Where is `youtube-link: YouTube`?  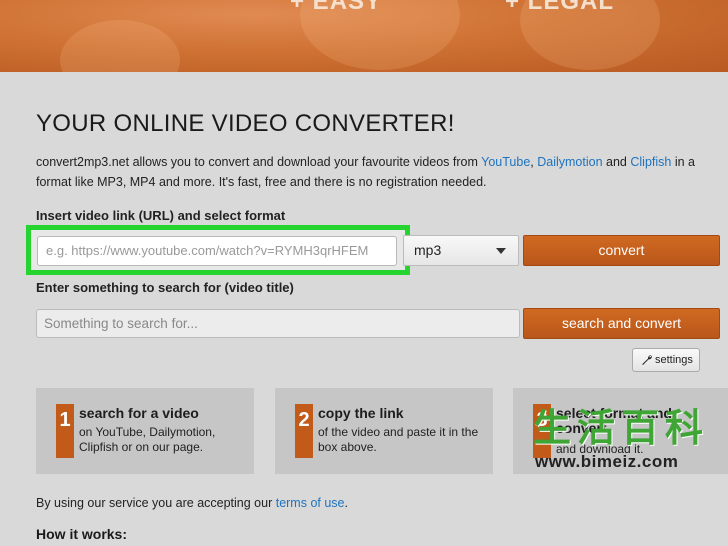
youtube-link: YouTube is located at coordinates (505, 162).